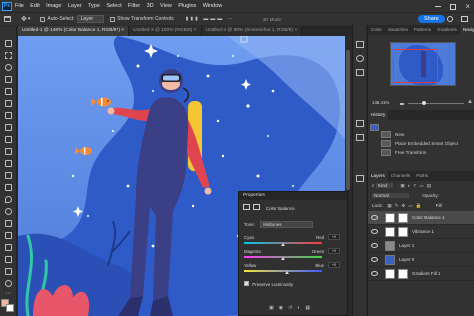 The height and width of the screenshot is (316, 474). I want to click on tone-dropdown: Midtones, so click(286, 224).